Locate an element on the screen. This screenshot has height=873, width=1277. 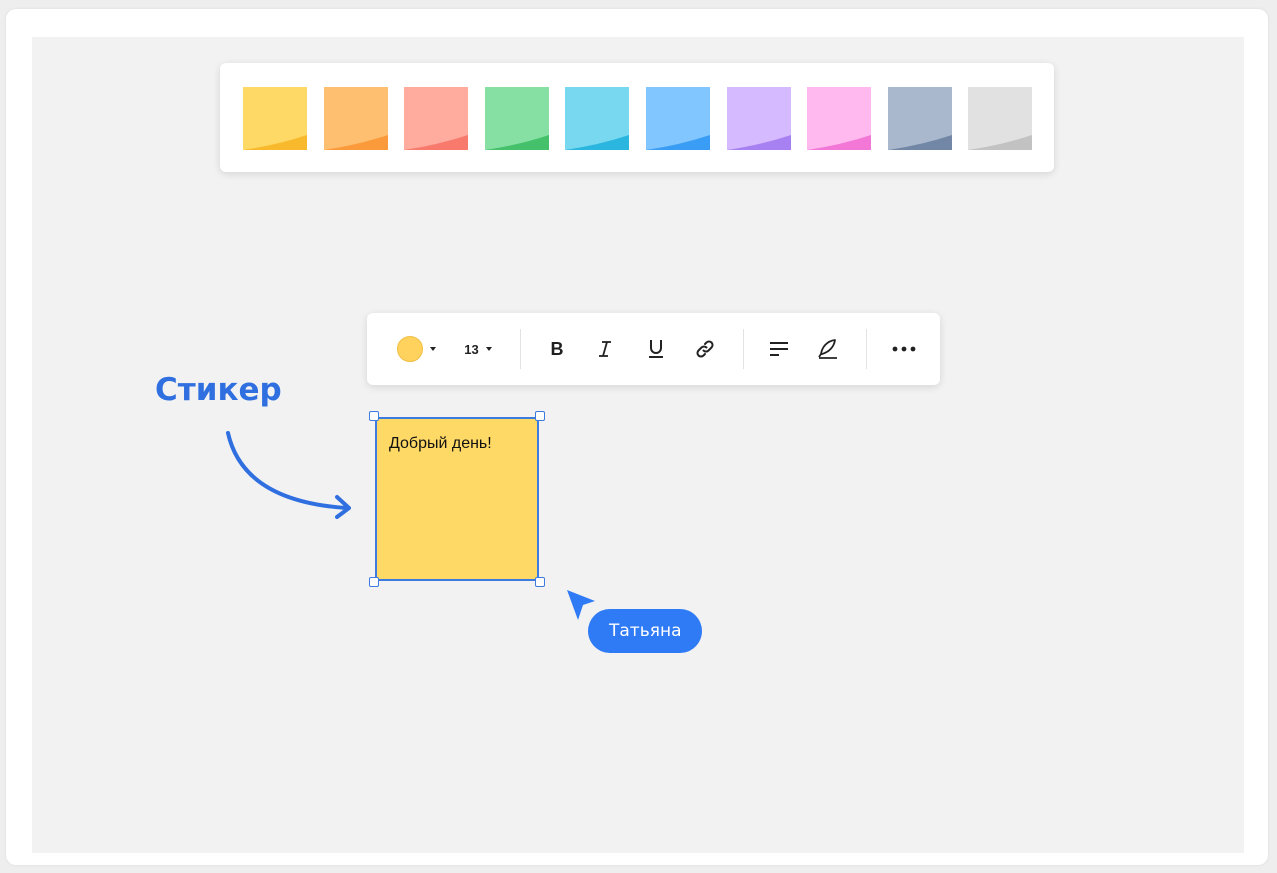
swatch-blue is located at coordinates (678, 118).